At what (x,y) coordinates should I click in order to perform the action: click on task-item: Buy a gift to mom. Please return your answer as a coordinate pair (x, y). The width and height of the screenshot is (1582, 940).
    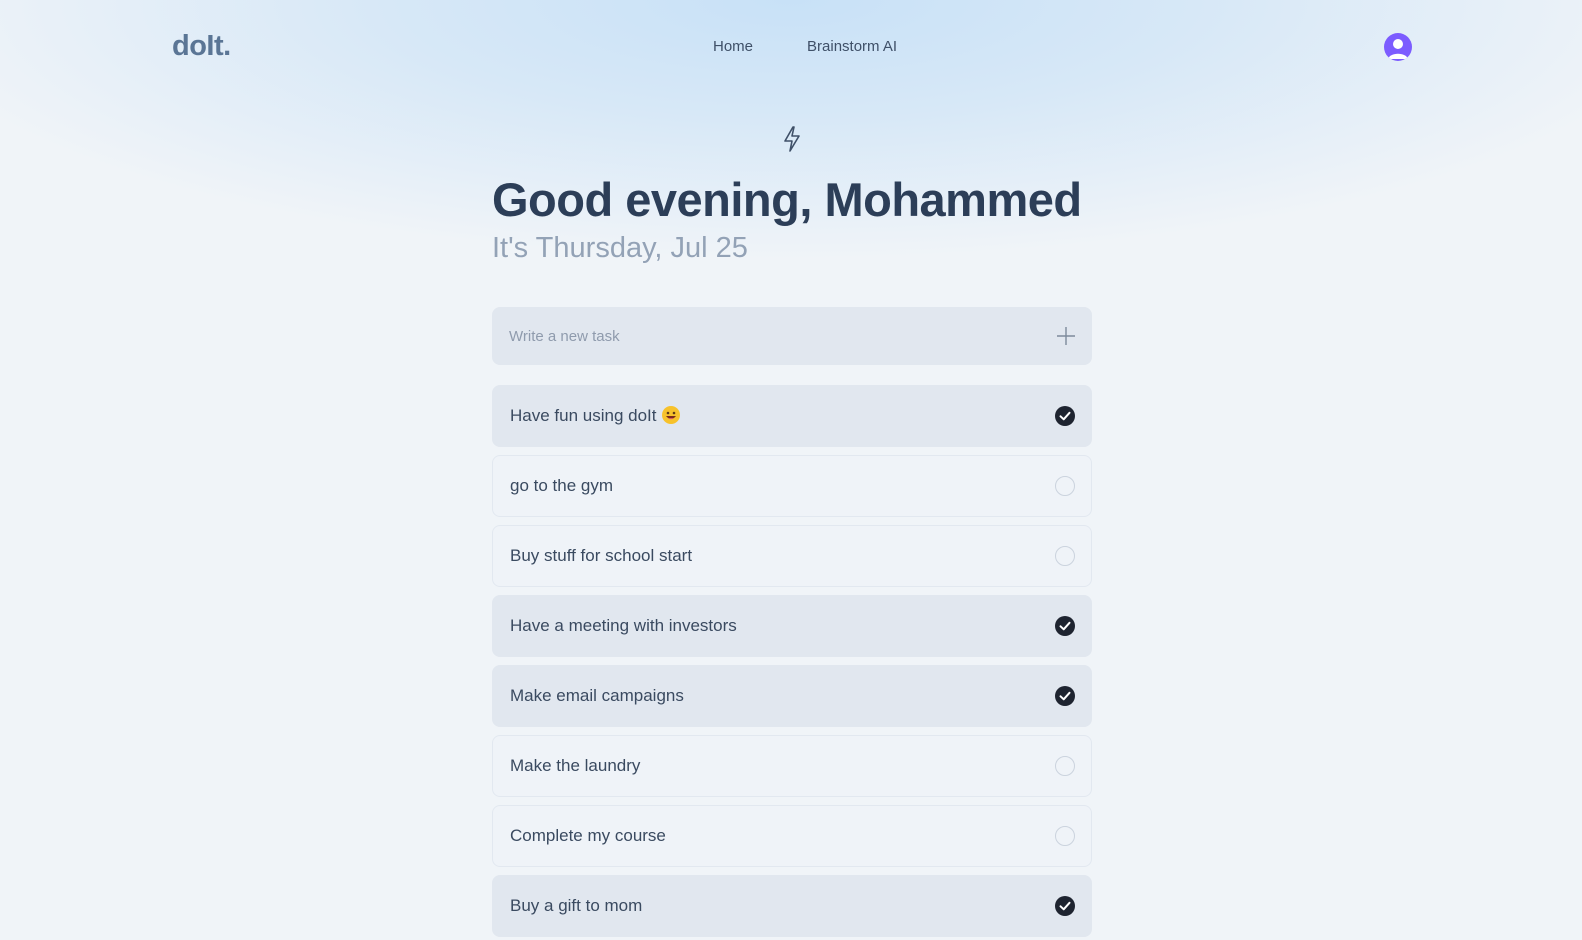
    Looking at the image, I should click on (792, 906).